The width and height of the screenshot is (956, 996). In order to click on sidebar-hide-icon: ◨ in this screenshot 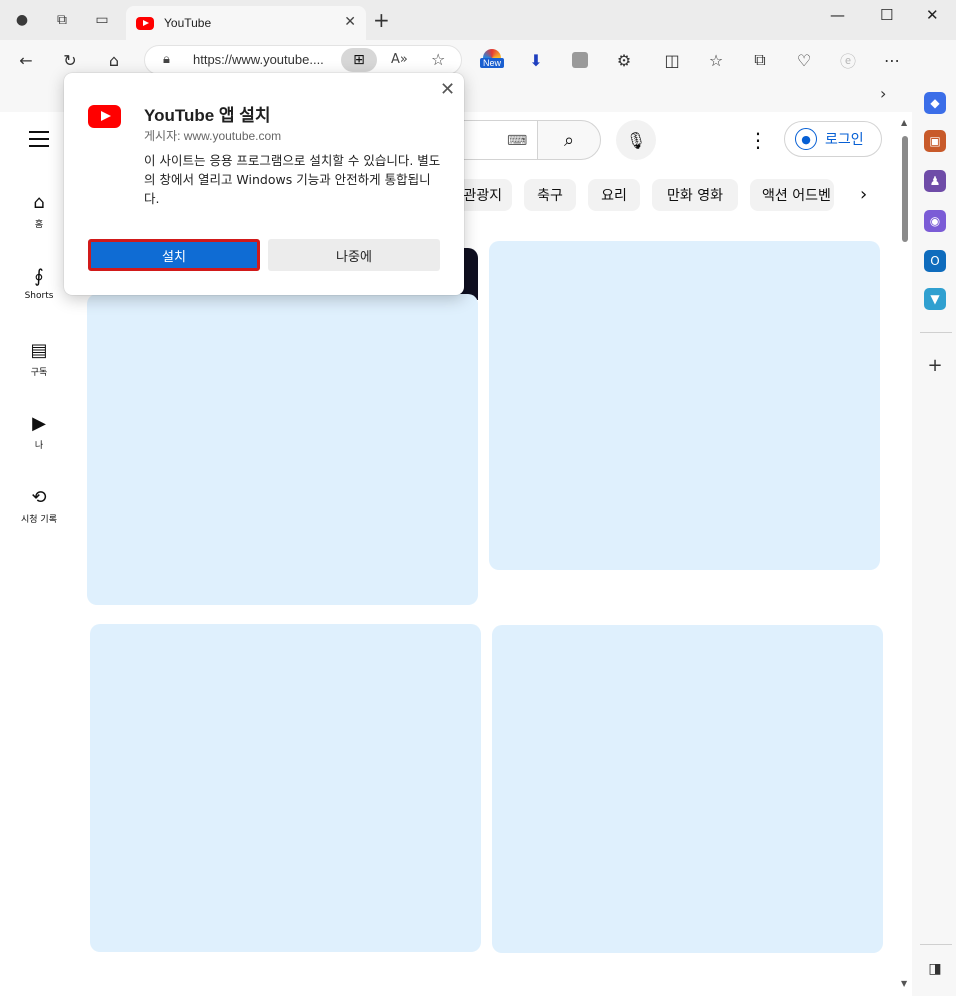, I will do `click(935, 969)`.